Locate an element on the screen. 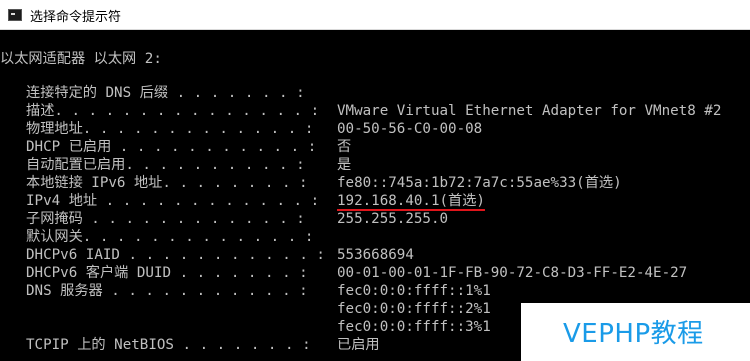 This screenshot has width=750, height=361. dns-server-3: fec0:0:0:ffff::3%1 is located at coordinates (414, 327).